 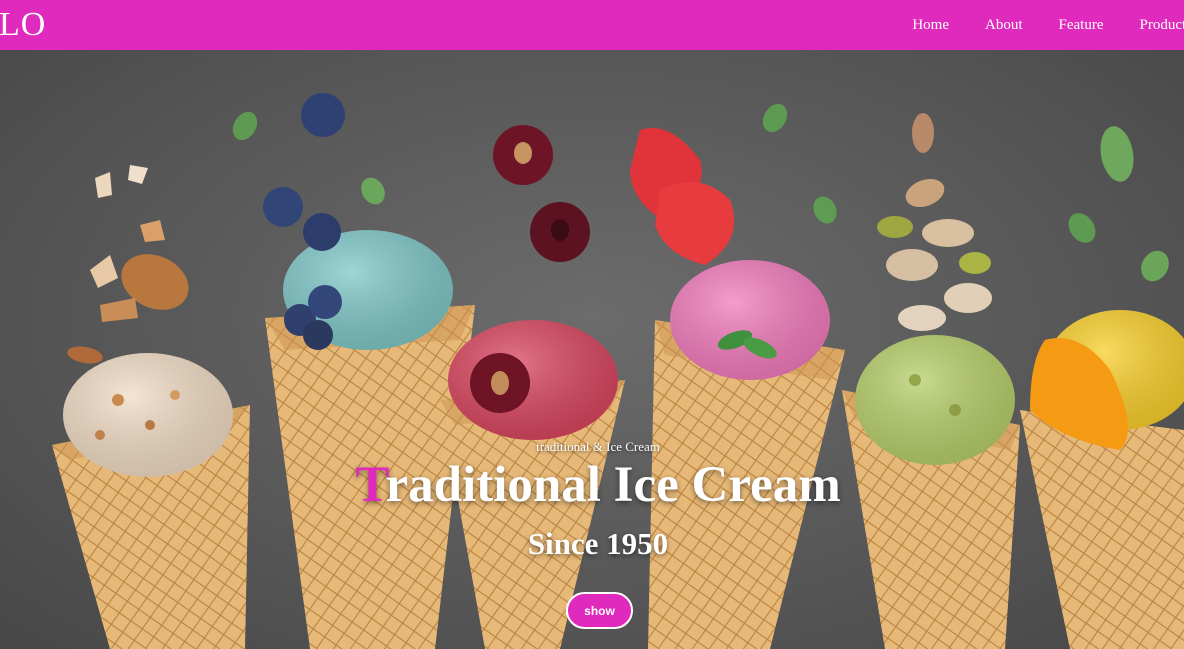 What do you see at coordinates (613, 485) in the screenshot?
I see `headline-rest: raditional Ice Cream` at bounding box center [613, 485].